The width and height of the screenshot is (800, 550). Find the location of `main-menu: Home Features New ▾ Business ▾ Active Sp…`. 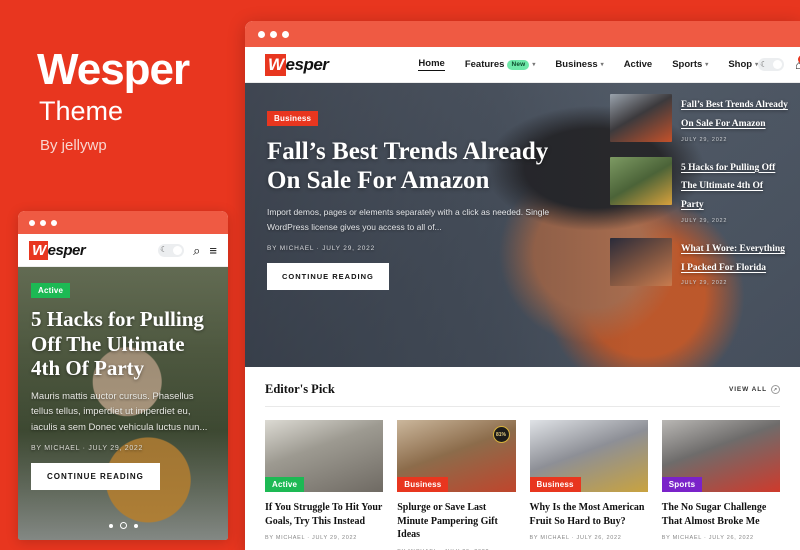

main-menu: Home Features New ▾ Business ▾ Active Sp… is located at coordinates (588, 64).